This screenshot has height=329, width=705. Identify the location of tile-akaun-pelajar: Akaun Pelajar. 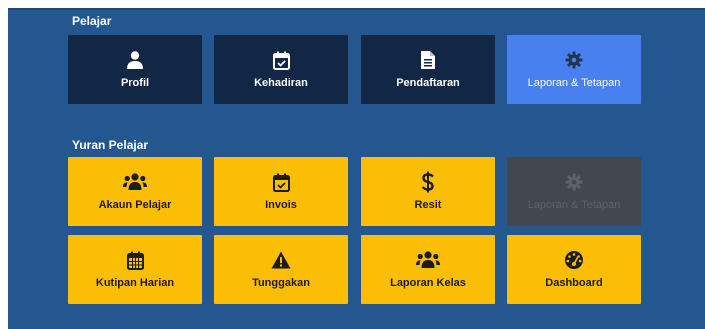
(135, 191).